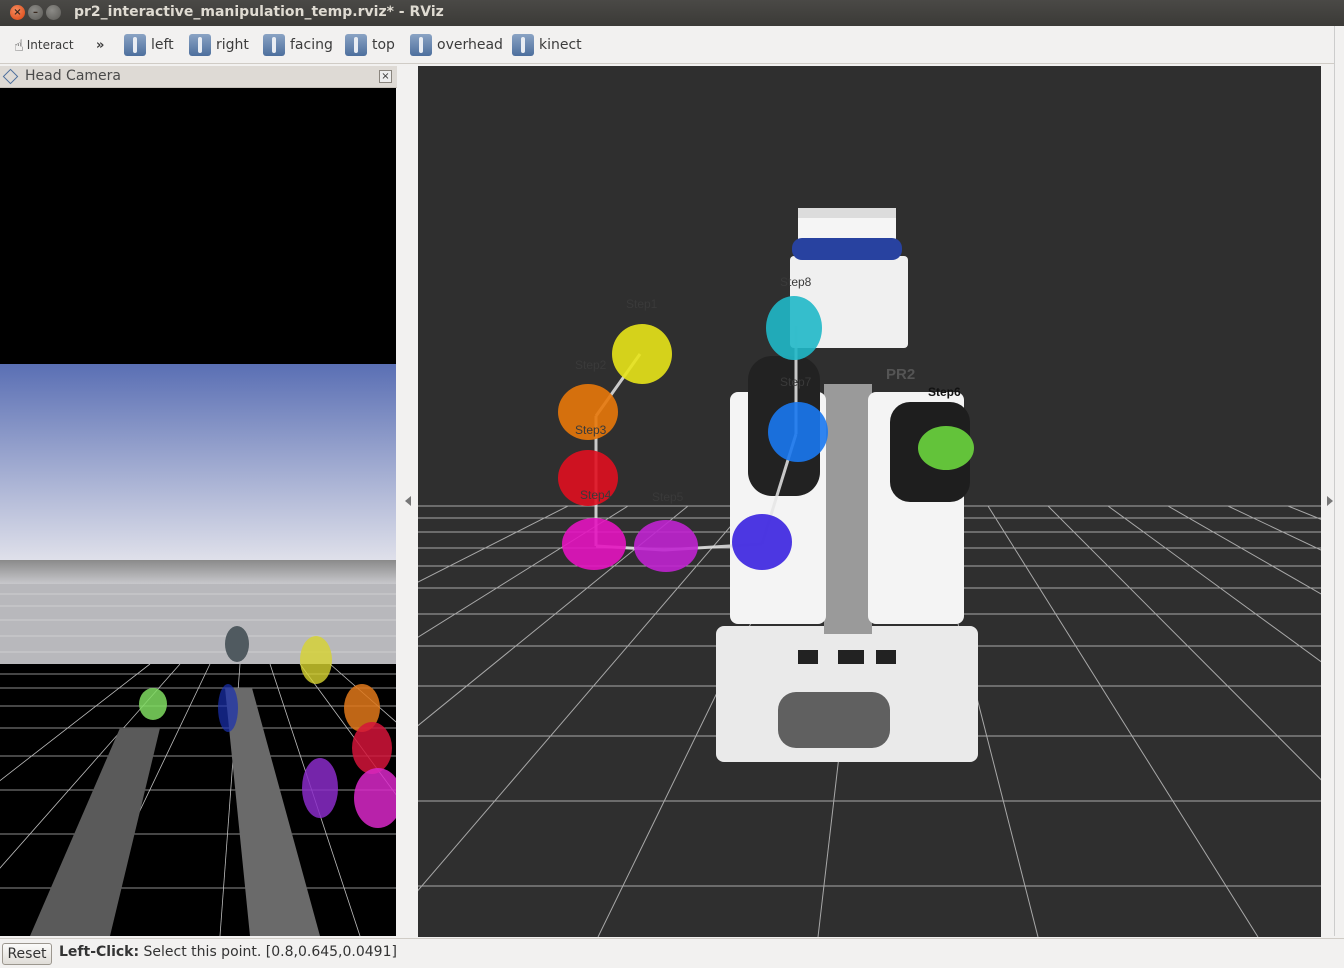  I want to click on splitter-left-arrow, so click(408, 501).